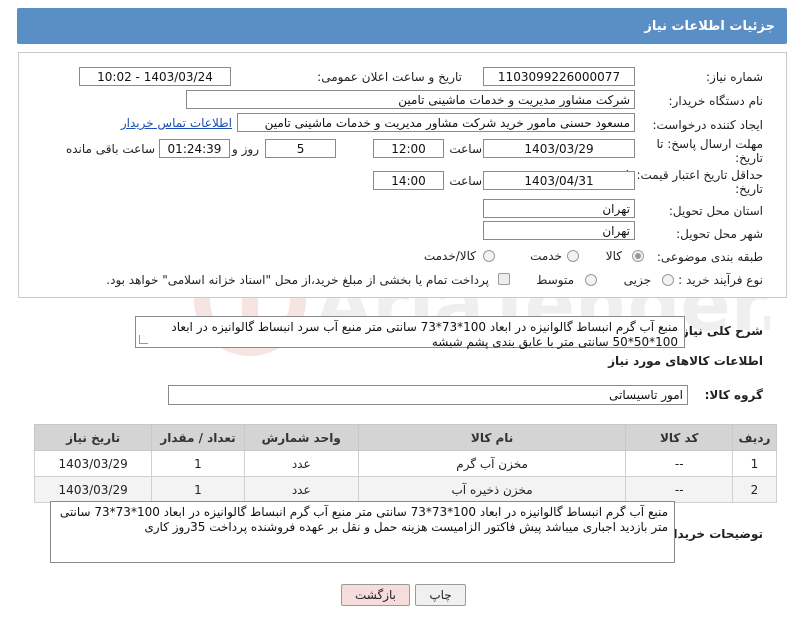 The image size is (789, 620). What do you see at coordinates (733, 395) in the screenshot?
I see `goods-group-label: گروه کالا:` at bounding box center [733, 395].